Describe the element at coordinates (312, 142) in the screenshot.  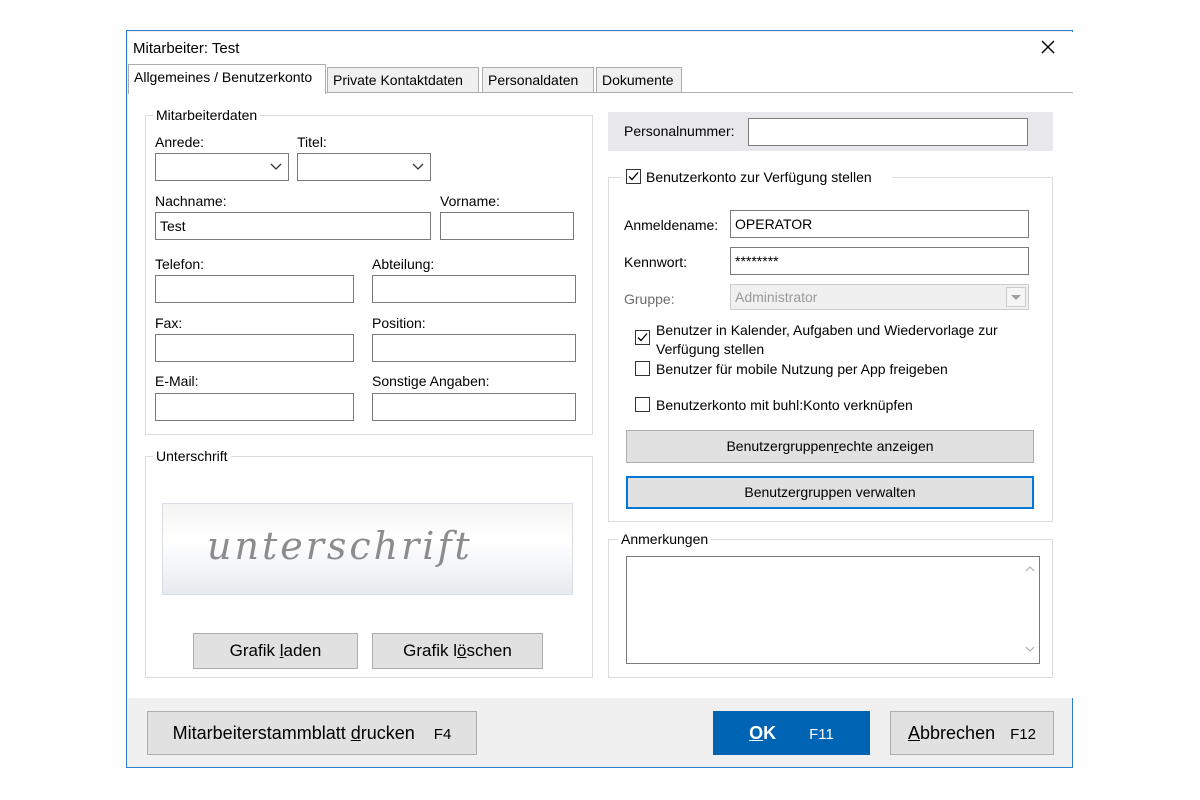
I see `titel-label: Titel:` at that location.